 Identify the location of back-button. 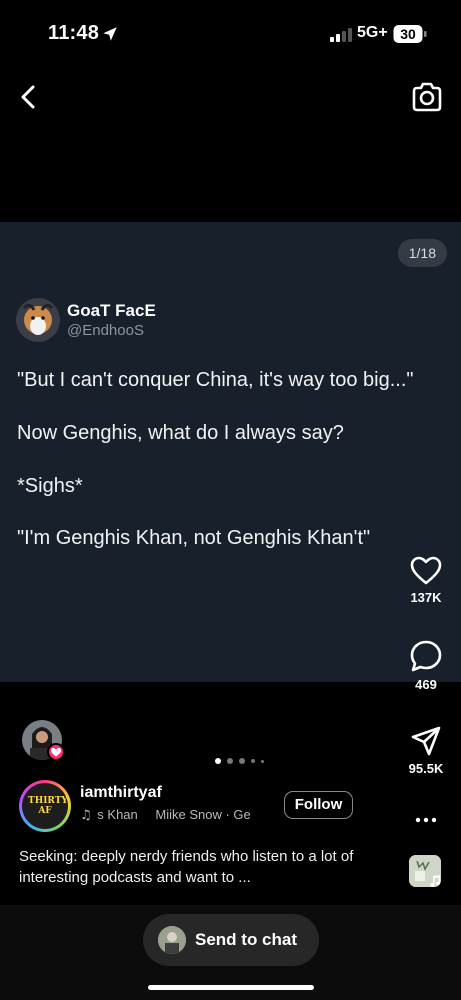
(29, 97).